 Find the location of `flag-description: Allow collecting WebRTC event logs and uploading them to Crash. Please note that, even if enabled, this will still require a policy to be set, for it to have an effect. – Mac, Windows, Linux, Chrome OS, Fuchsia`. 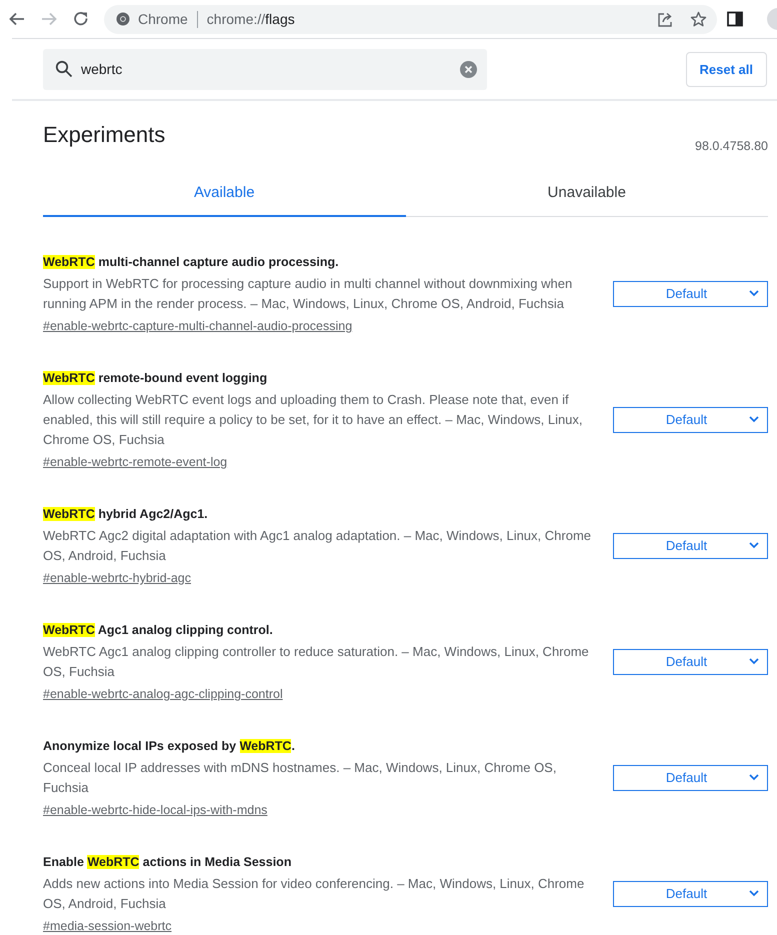

flag-description: Allow collecting WebRTC event logs and uploading them to Crash. Please note that, even if enabled, this will still require a policy to be set, for it to have an effect. – Mac, Windows, Linux, Chrome OS, Fuchsia is located at coordinates (313, 420).